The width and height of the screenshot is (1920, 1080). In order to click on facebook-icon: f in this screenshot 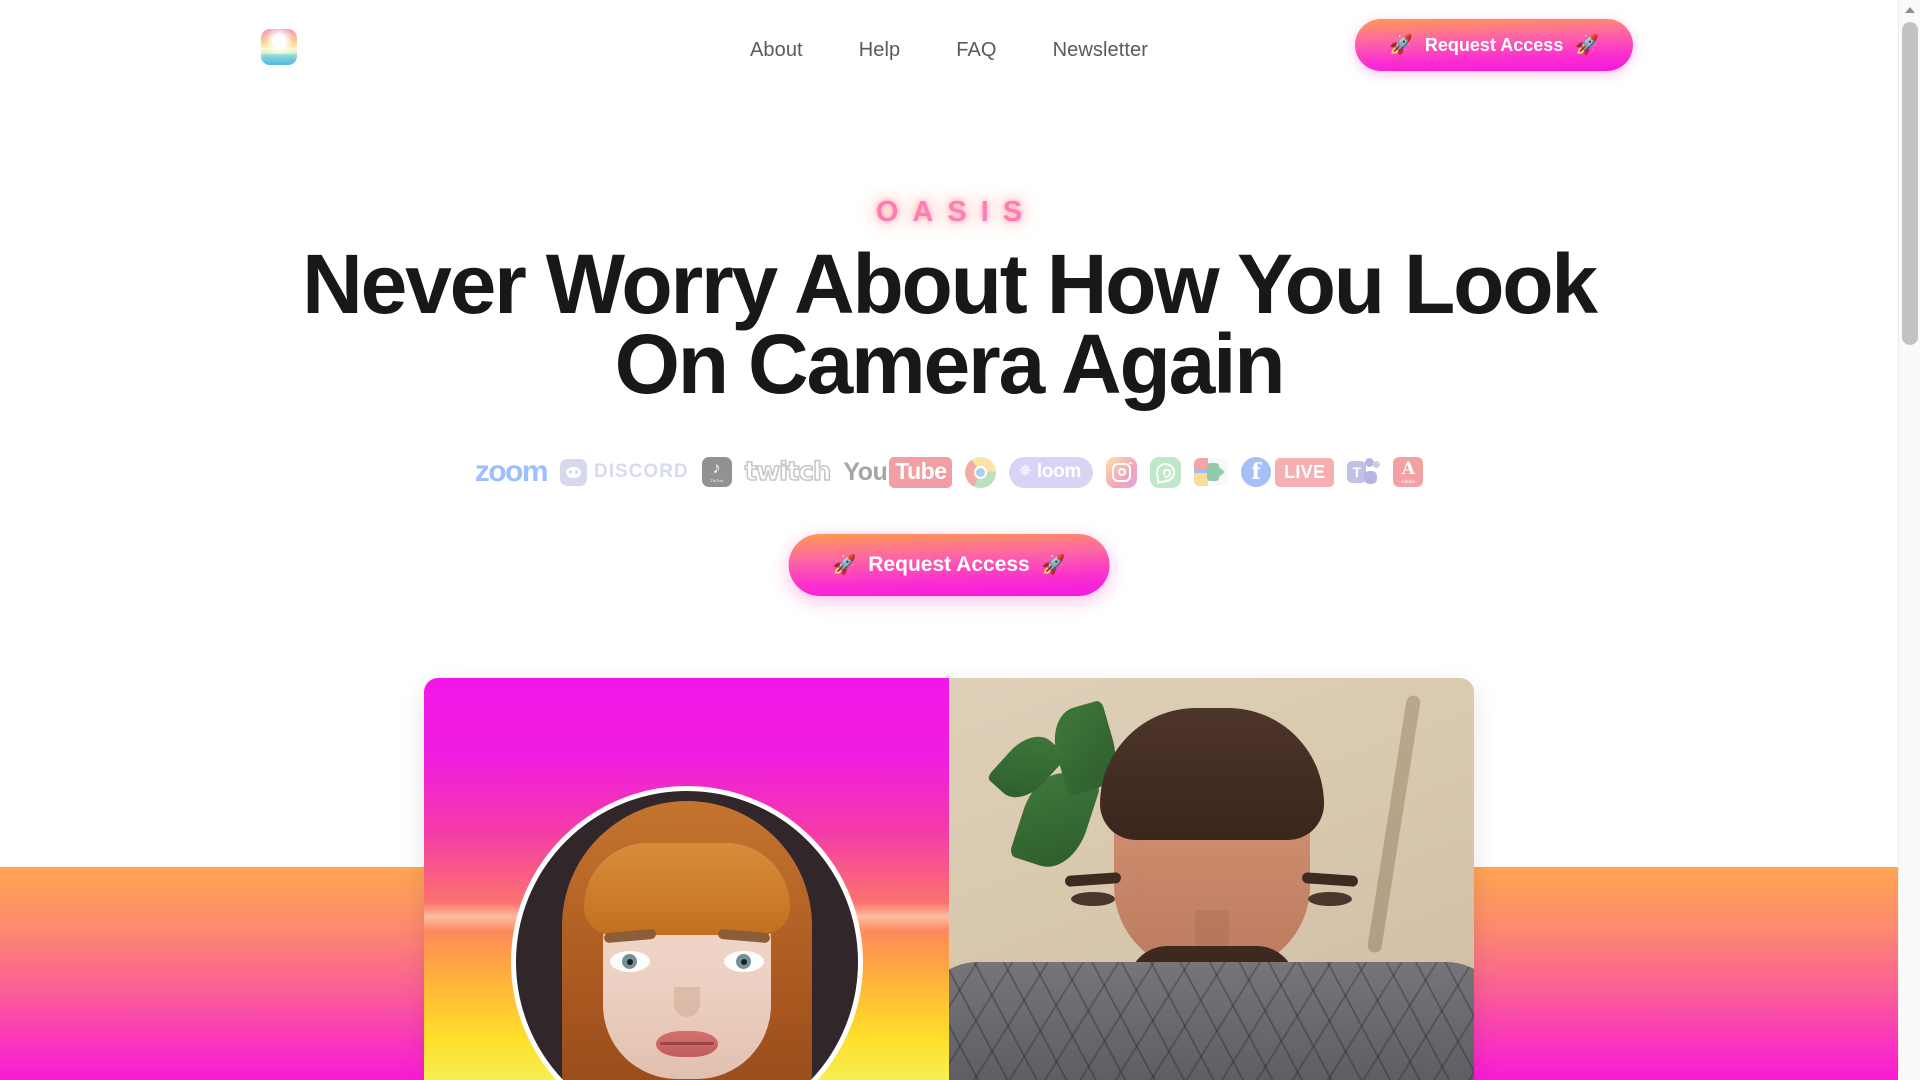, I will do `click(1256, 472)`.